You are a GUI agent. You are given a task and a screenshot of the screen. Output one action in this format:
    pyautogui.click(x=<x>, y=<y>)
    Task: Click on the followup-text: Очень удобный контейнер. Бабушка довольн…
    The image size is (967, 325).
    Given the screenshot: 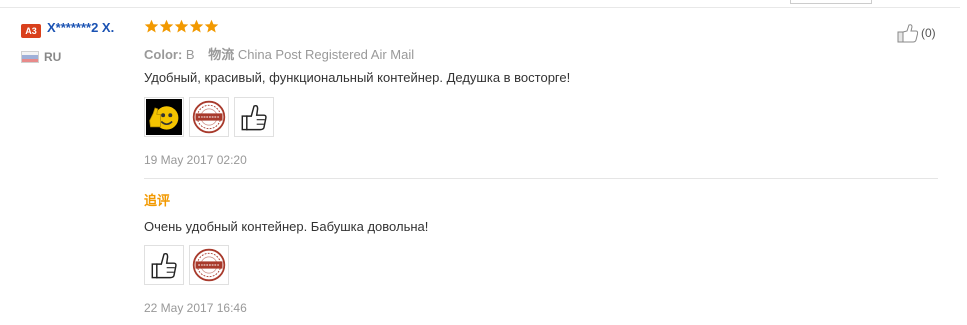 What is the action you would take?
    pyautogui.click(x=286, y=226)
    